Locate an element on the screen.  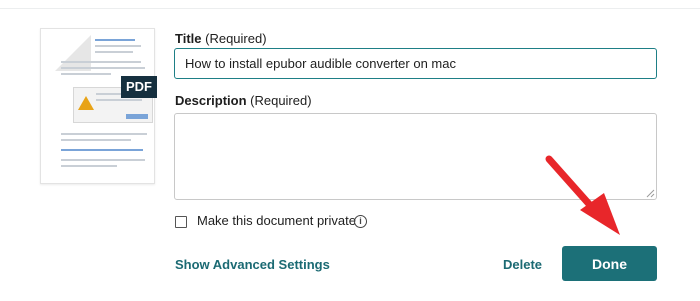
private-checkbox-label: Make this document private is located at coordinates (276, 220).